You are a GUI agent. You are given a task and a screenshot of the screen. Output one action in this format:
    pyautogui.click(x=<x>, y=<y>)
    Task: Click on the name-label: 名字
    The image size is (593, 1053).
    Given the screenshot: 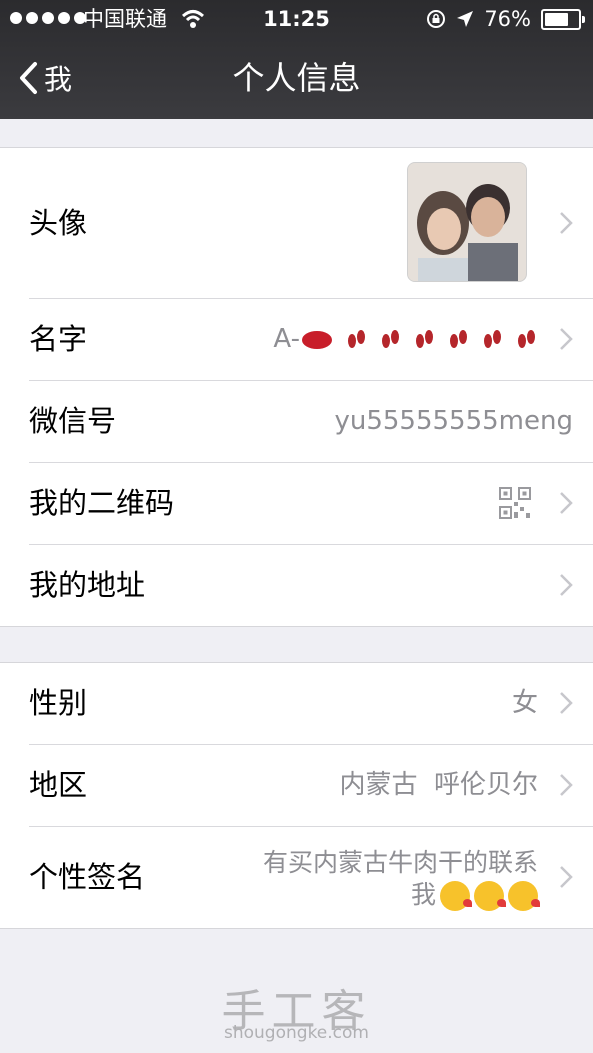 What is the action you would take?
    pyautogui.click(x=58, y=339)
    